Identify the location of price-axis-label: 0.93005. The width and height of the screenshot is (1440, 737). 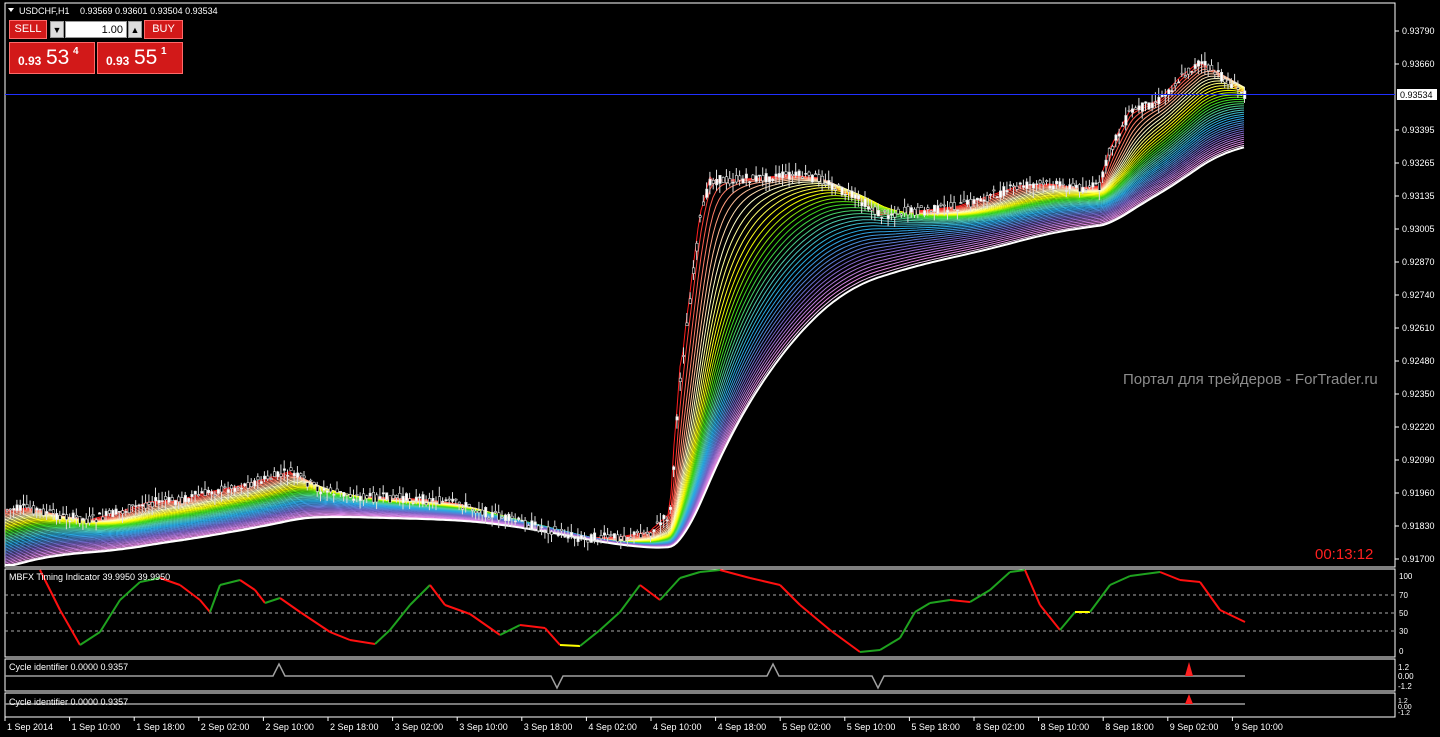
(1418, 229).